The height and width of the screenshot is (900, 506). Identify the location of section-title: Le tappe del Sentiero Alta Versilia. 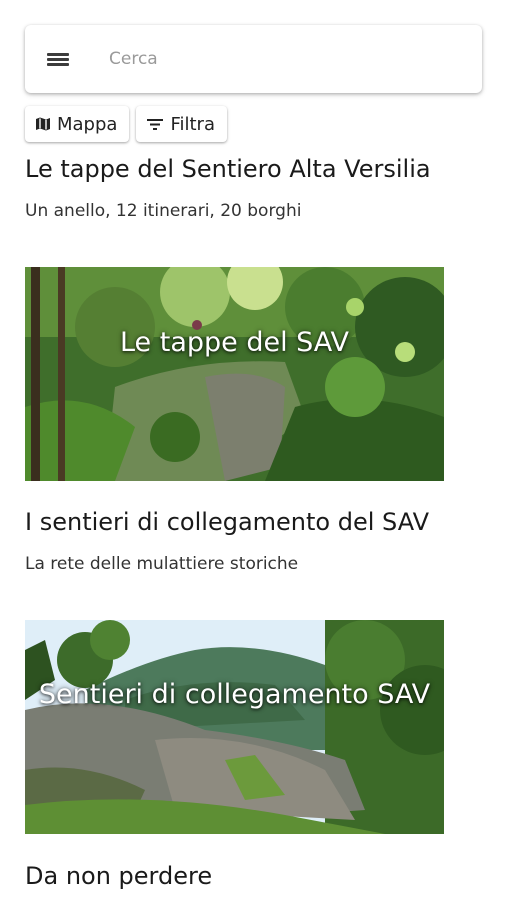
(228, 169).